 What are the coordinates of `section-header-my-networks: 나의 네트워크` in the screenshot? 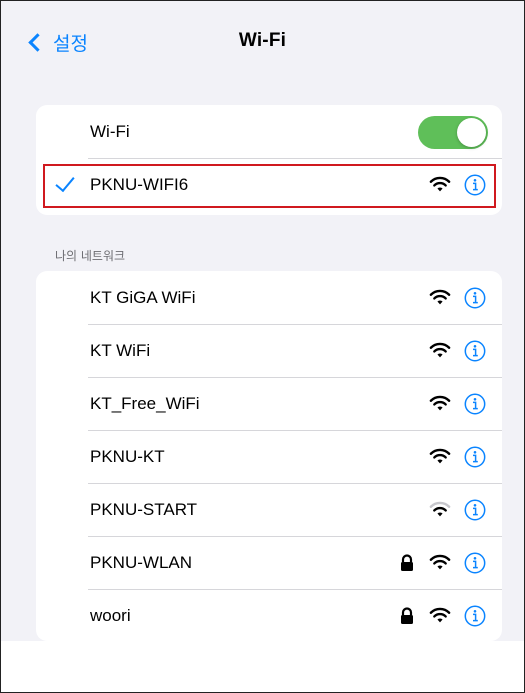 It's located at (90, 256).